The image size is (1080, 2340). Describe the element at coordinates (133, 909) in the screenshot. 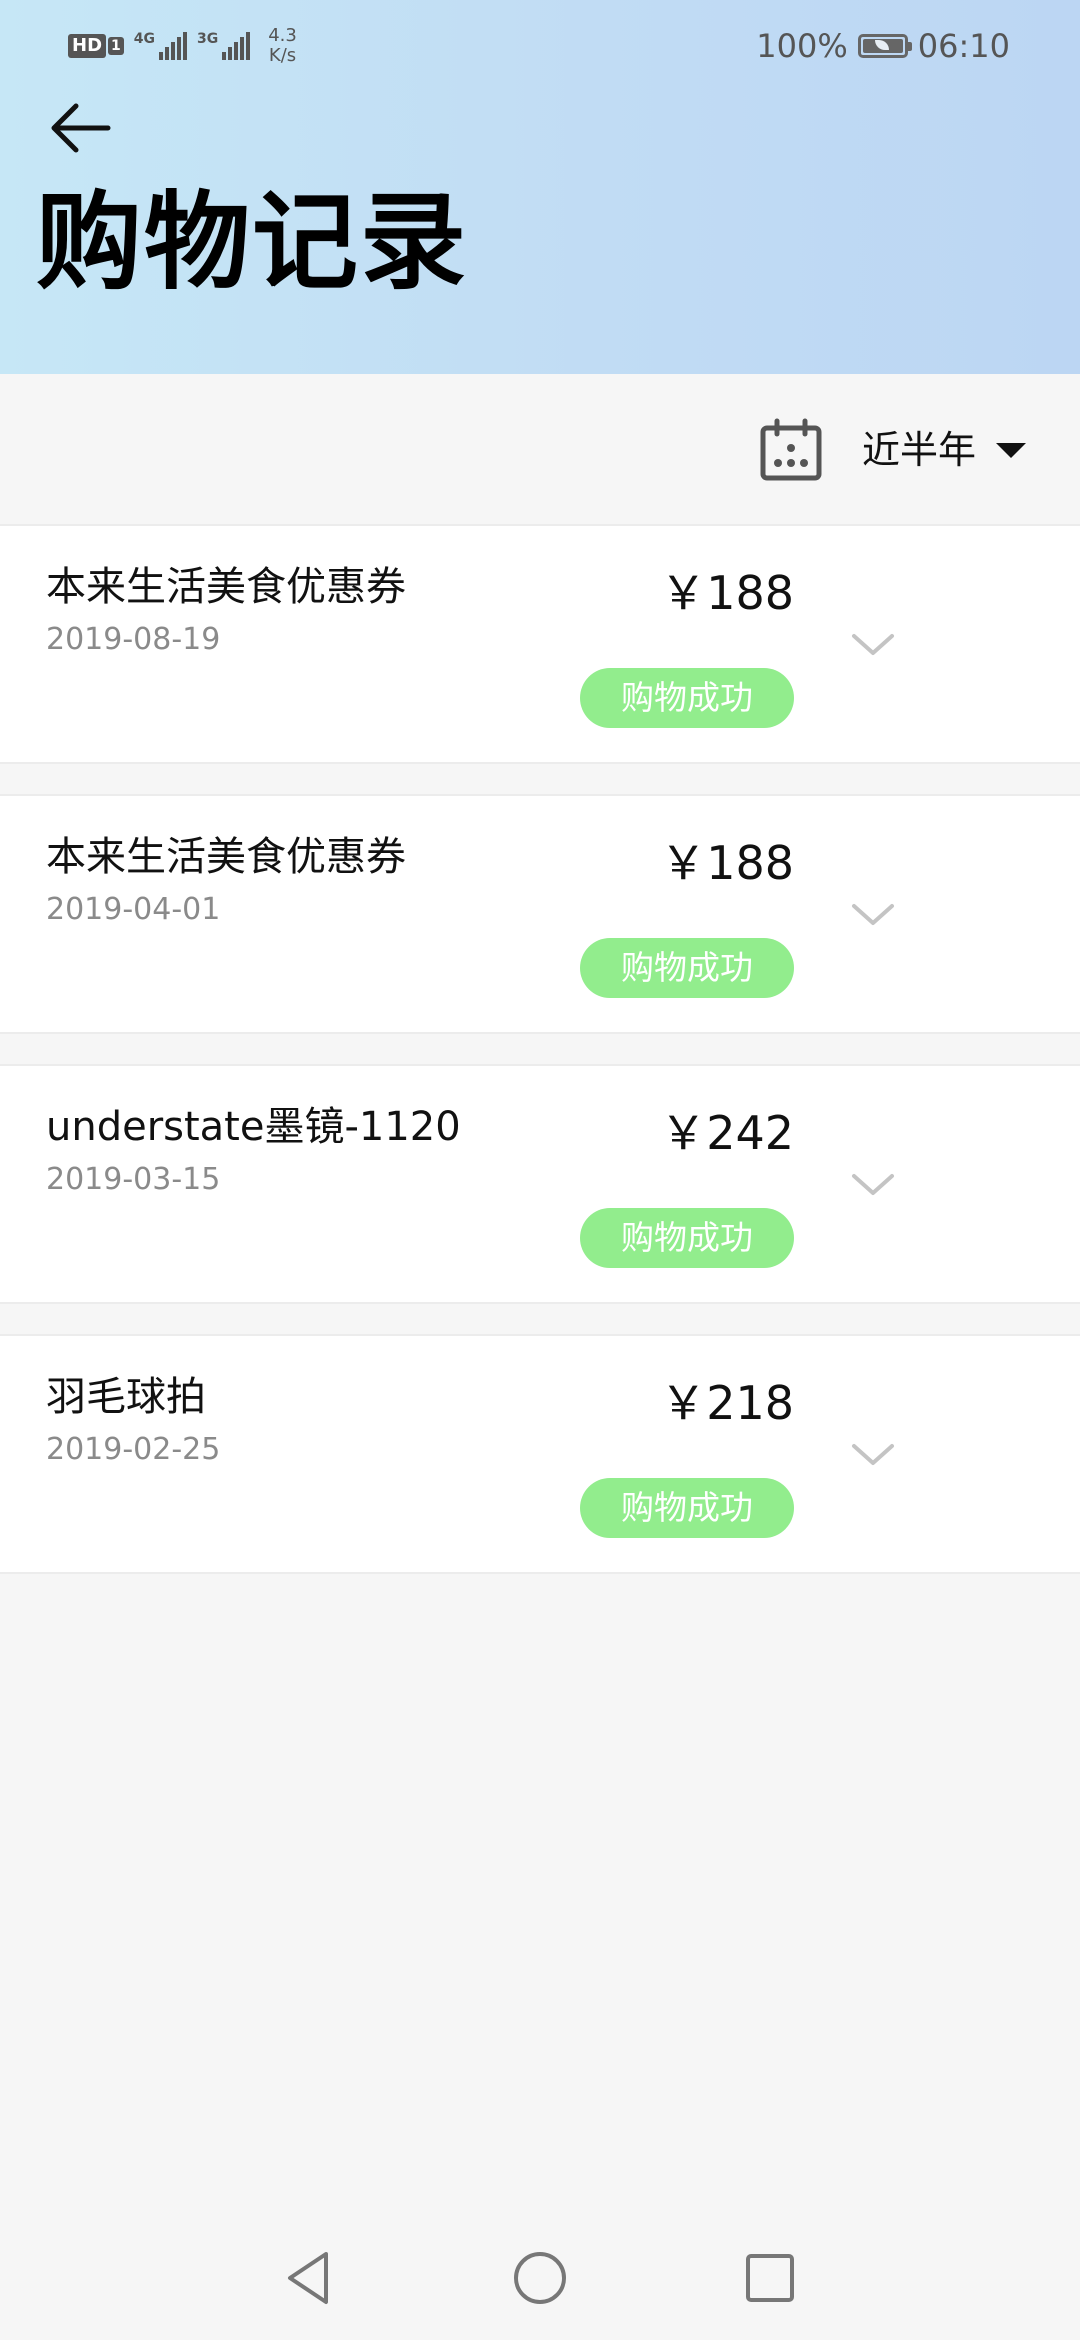

I see `item-date: 2019-04-01` at that location.